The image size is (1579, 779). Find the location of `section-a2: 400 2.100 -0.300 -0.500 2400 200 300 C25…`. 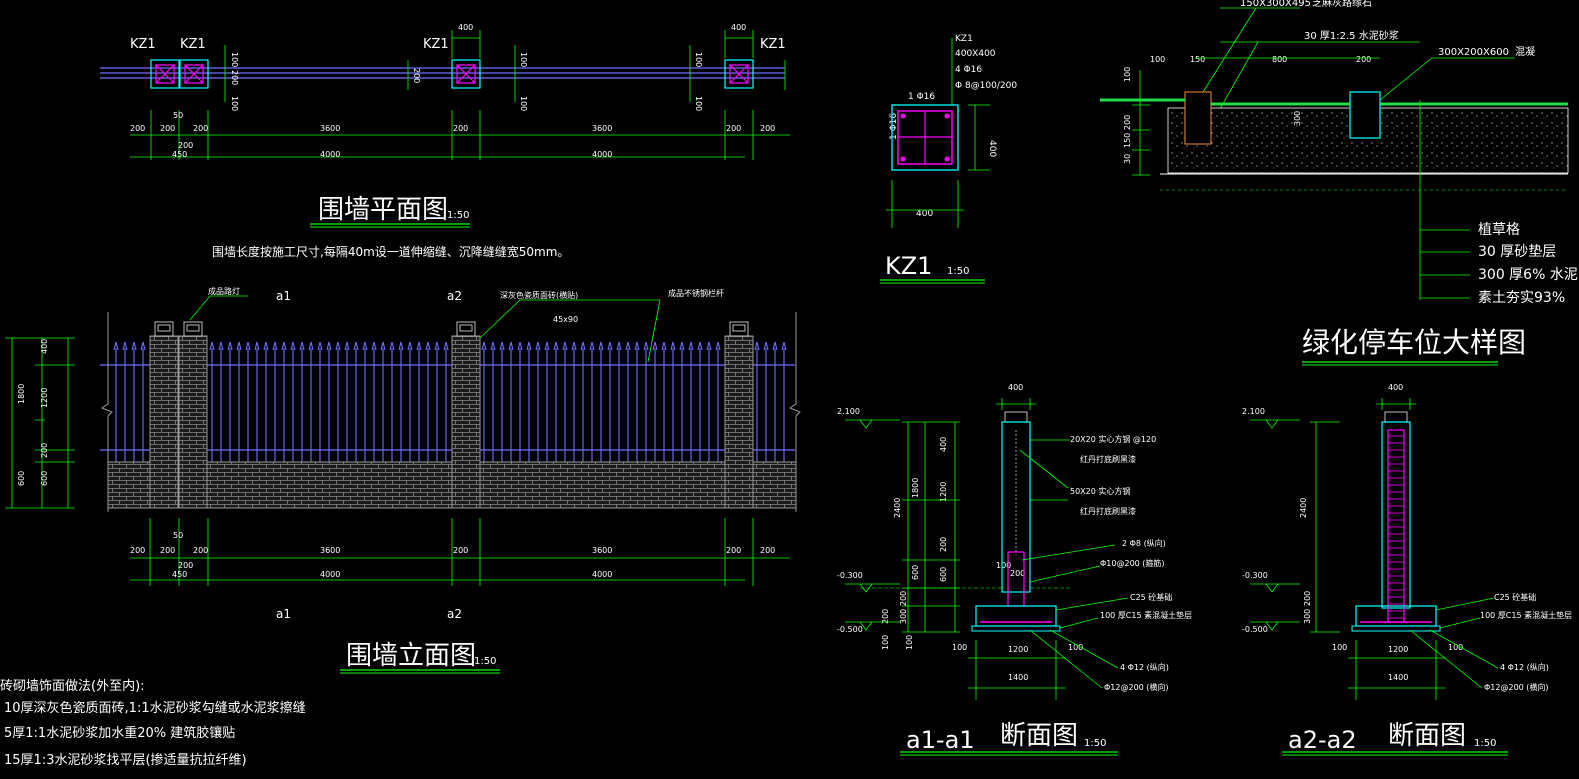

section-a2: 400 2.100 -0.300 -0.500 2400 200 300 C25… is located at coordinates (1407, 569).